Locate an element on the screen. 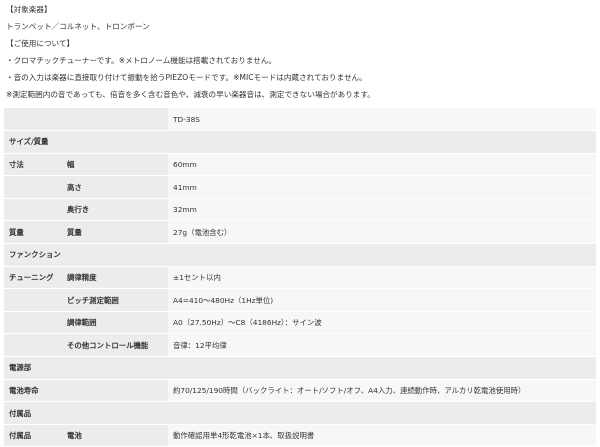 The image size is (600, 447). accessory-sub-label: 電池 is located at coordinates (115, 435).